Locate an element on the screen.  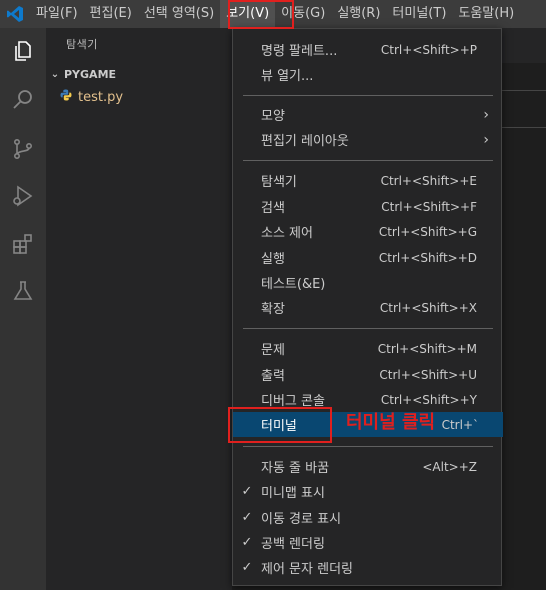
view-menu-highlight-box is located at coordinates (261, 14).